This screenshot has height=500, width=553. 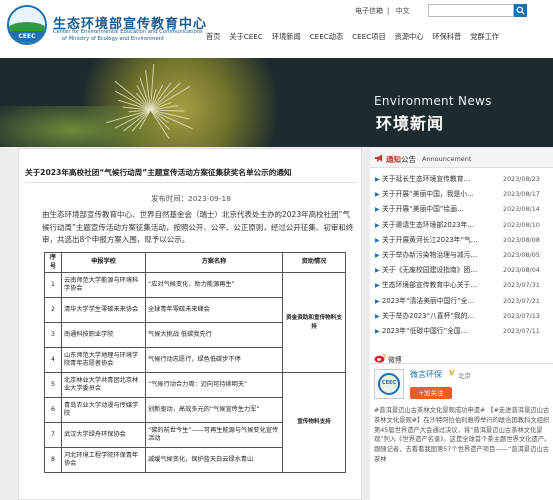 What do you see at coordinates (53, 310) in the screenshot?
I see `cell-no: 2` at bounding box center [53, 310].